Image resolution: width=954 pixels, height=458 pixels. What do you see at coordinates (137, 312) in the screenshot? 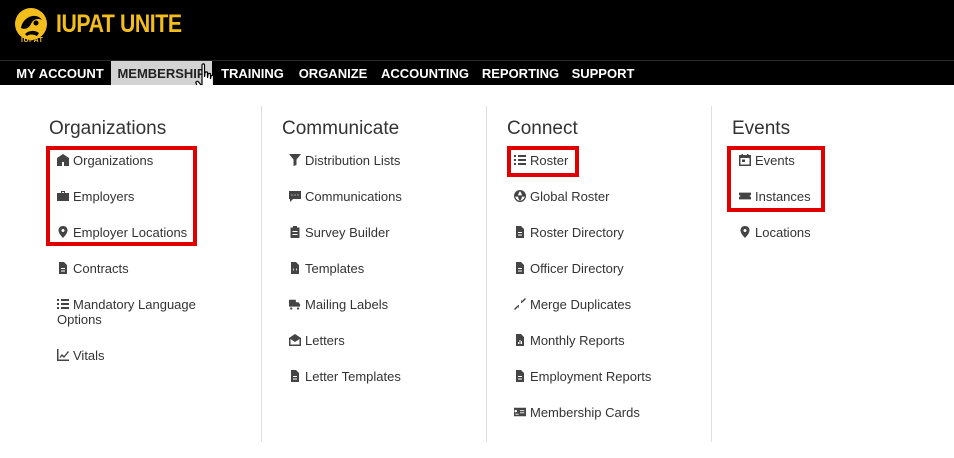
I see `menu-item-mandatory-language-options: Mandatory Language Options` at bounding box center [137, 312].